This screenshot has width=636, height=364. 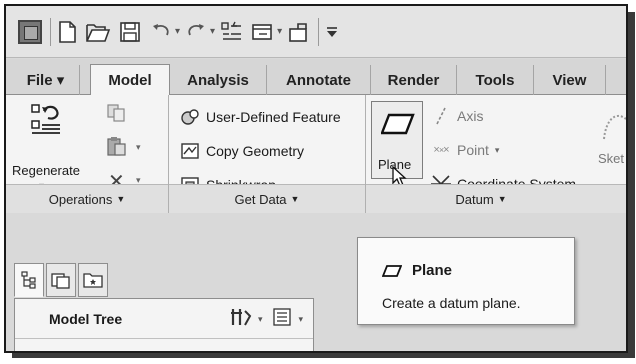 I want to click on datum-group: Plane Axis × × × Point ▾ Datum ▼, so click(x=481, y=154).